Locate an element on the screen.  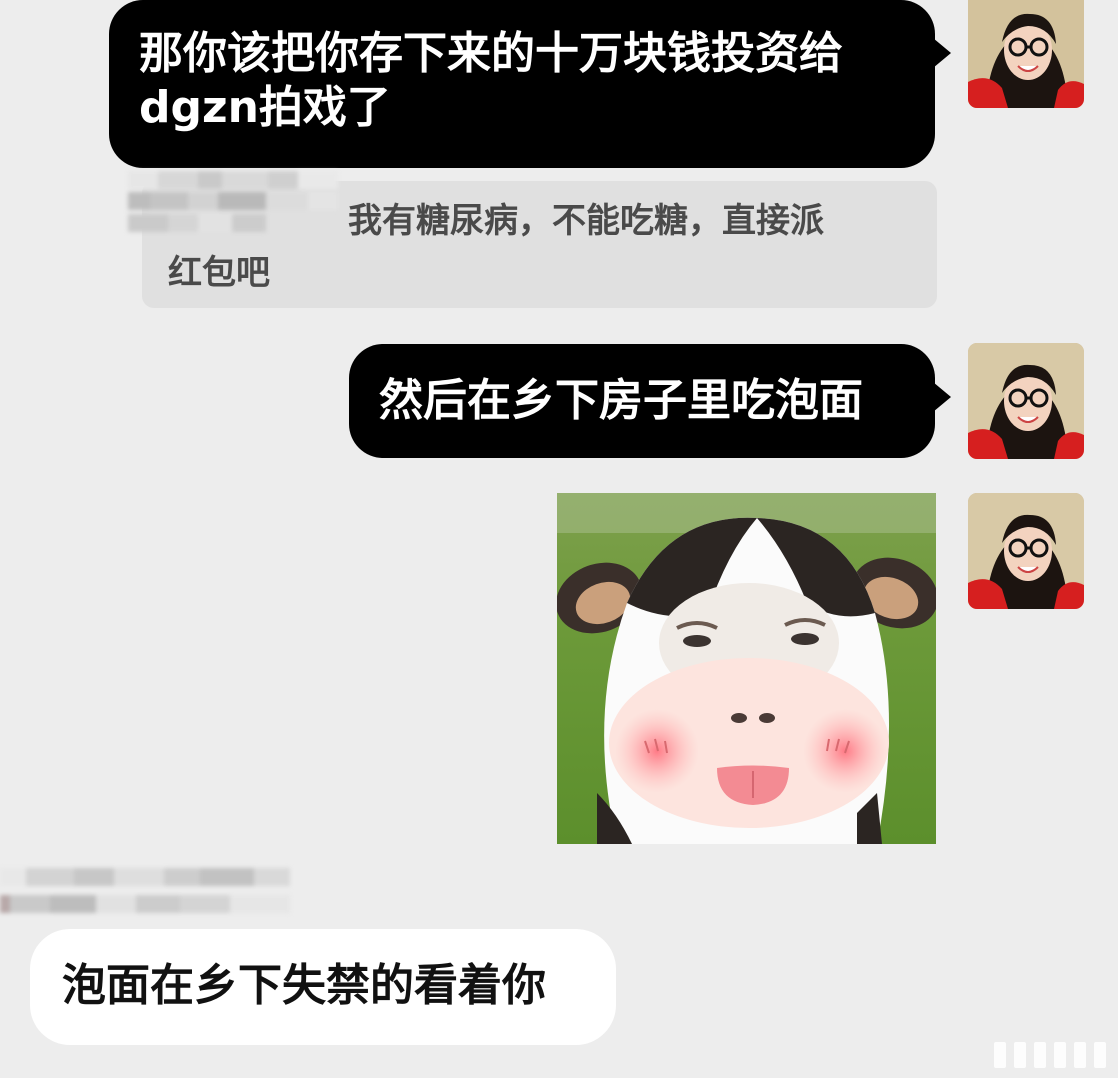
cow-face-sticker-icon is located at coordinates (746, 668).